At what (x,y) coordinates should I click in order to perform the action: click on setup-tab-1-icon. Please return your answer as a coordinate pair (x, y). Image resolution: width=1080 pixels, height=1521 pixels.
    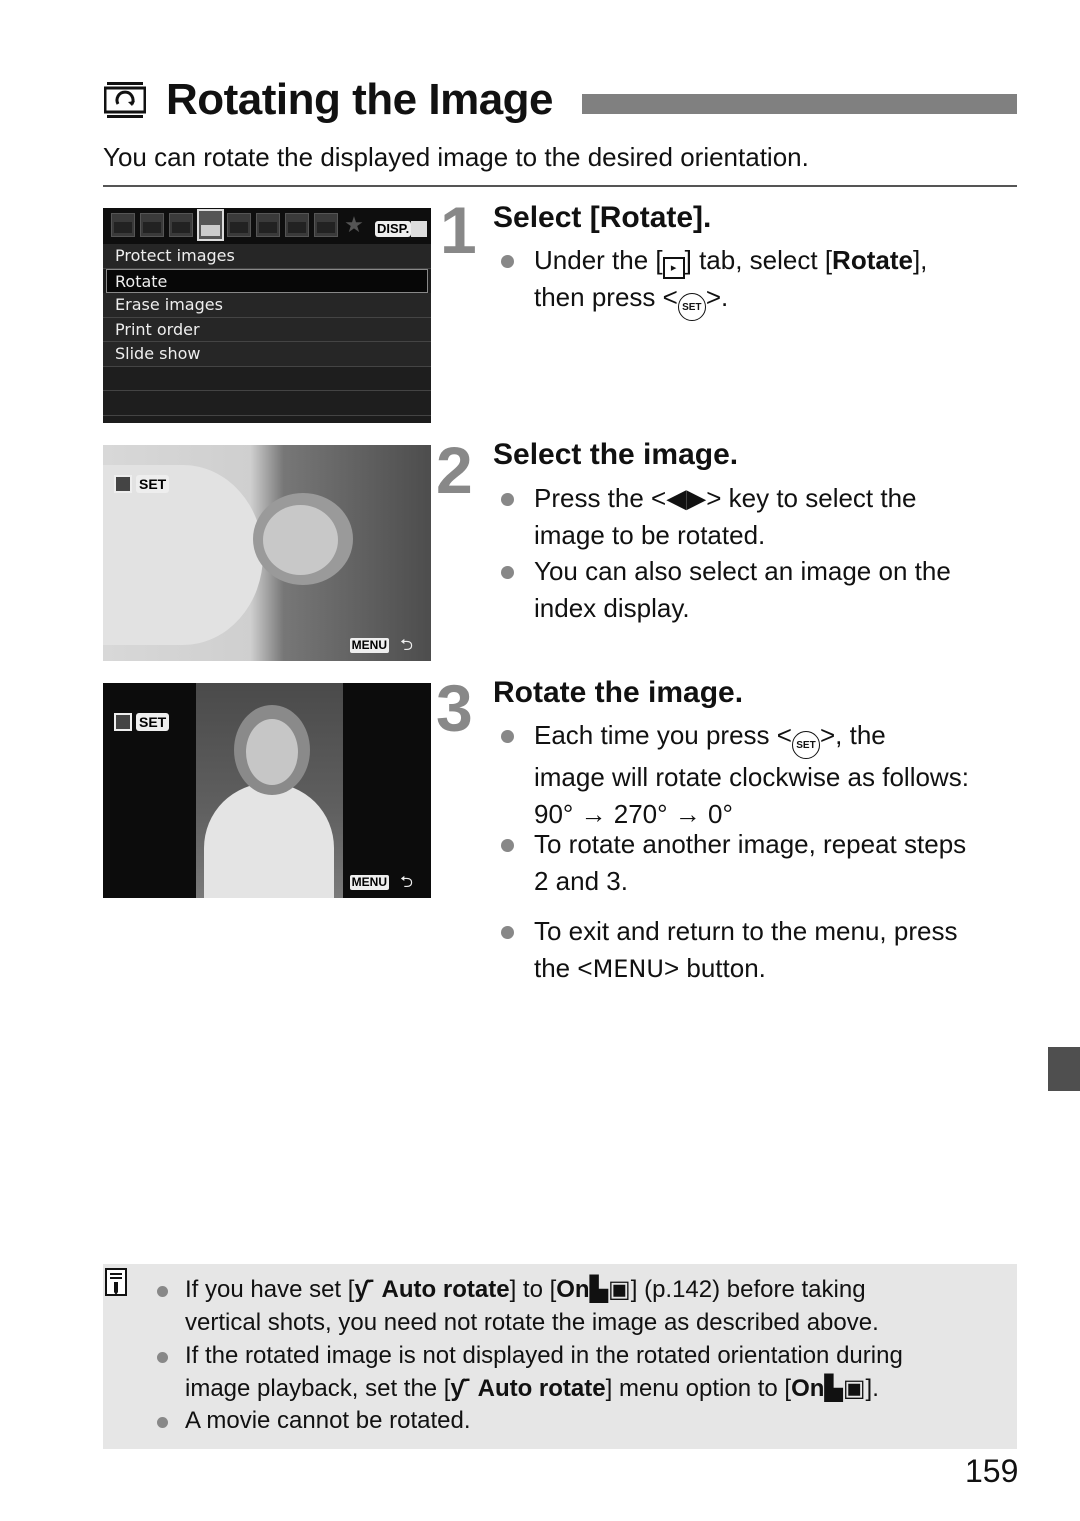
    Looking at the image, I should click on (268, 225).